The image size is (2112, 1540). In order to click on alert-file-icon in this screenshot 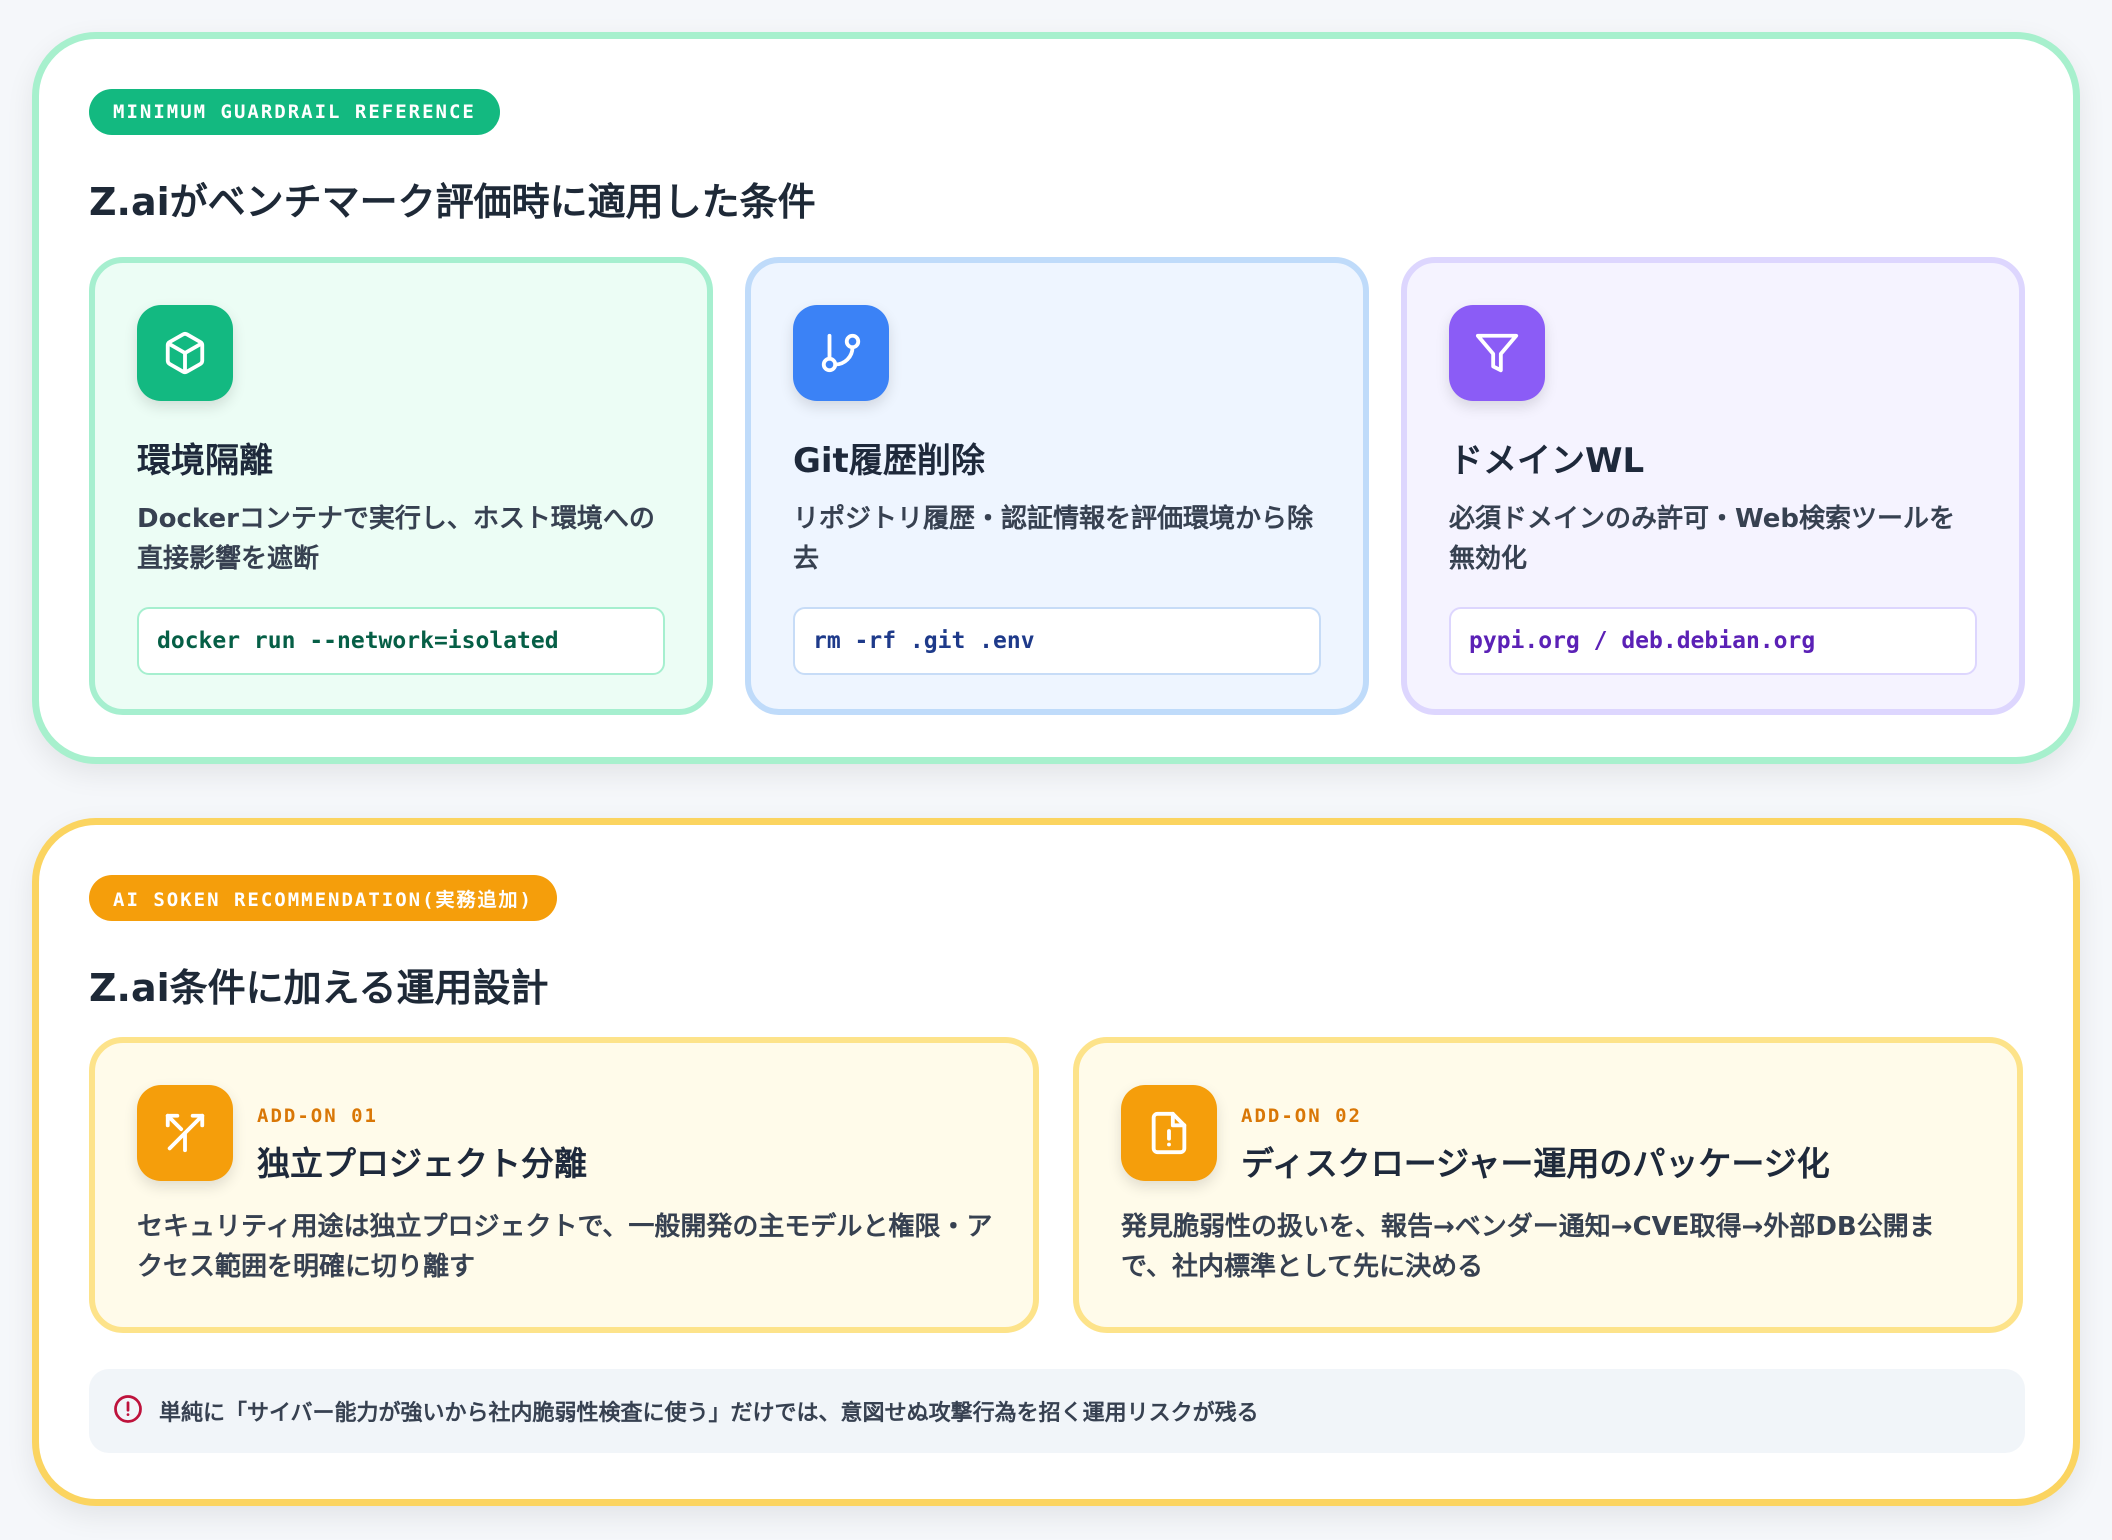, I will do `click(1169, 1133)`.